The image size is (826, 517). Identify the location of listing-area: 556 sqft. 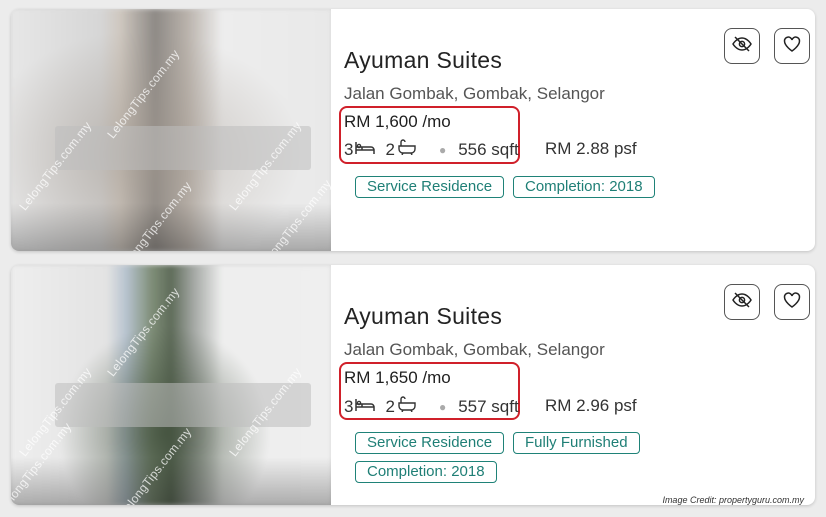
(488, 149).